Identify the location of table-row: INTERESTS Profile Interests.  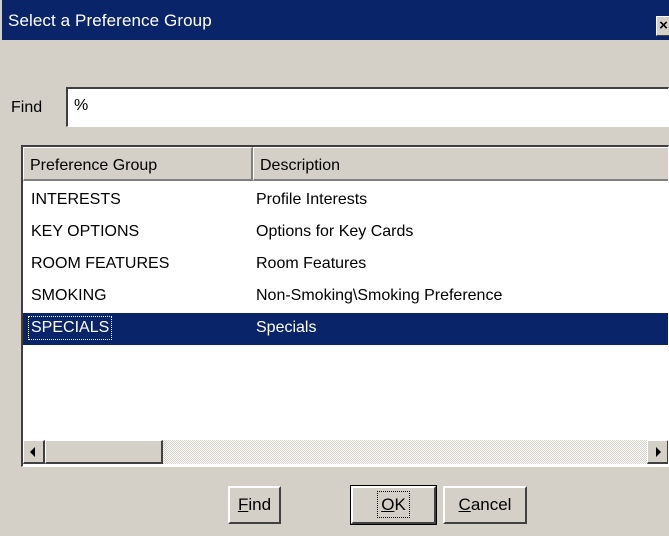
(345, 201).